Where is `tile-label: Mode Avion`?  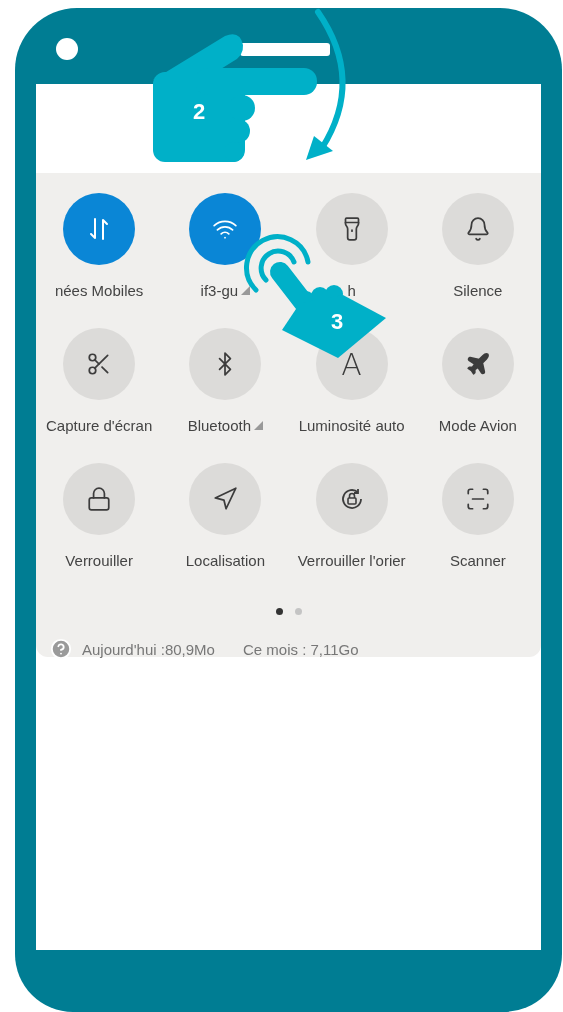 tile-label: Mode Avion is located at coordinates (477, 425).